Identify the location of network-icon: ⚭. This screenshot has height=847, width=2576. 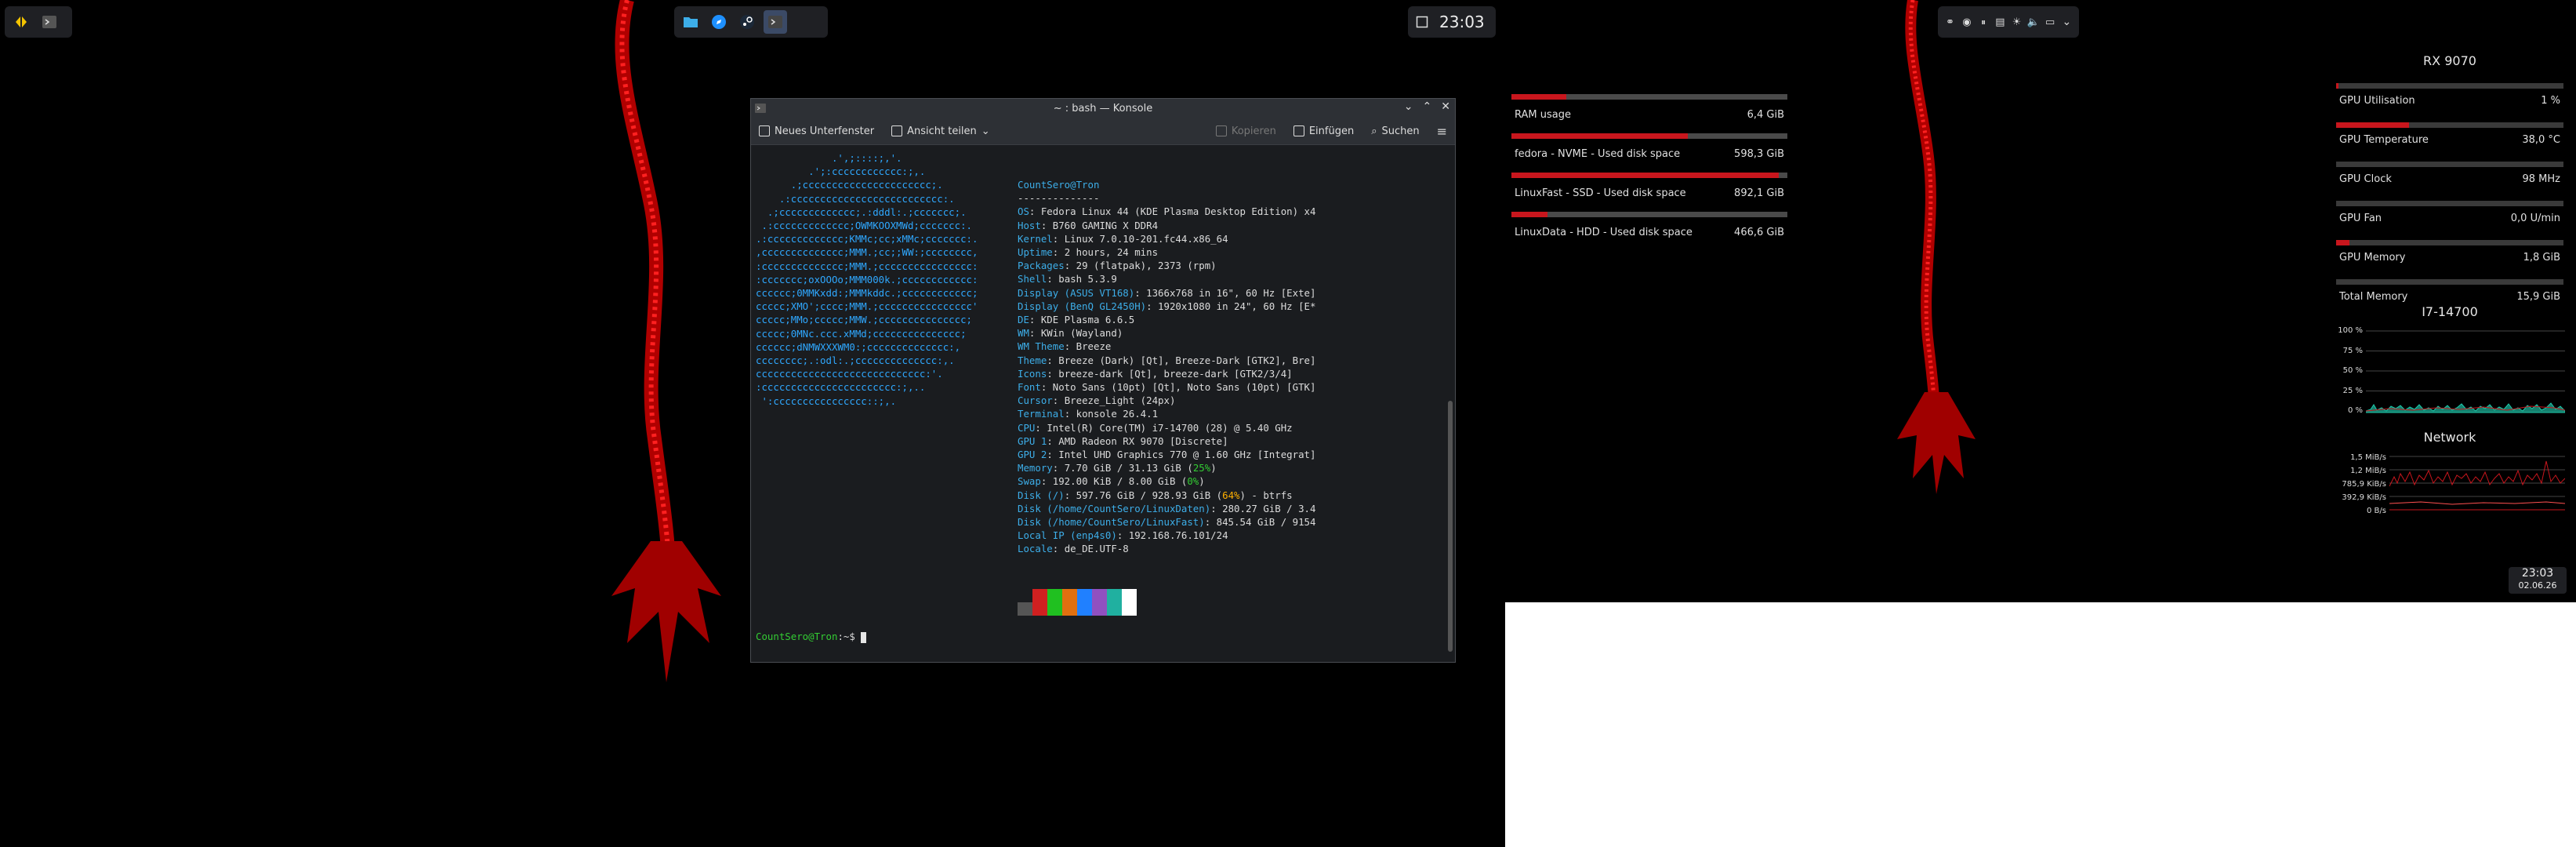
(1950, 22).